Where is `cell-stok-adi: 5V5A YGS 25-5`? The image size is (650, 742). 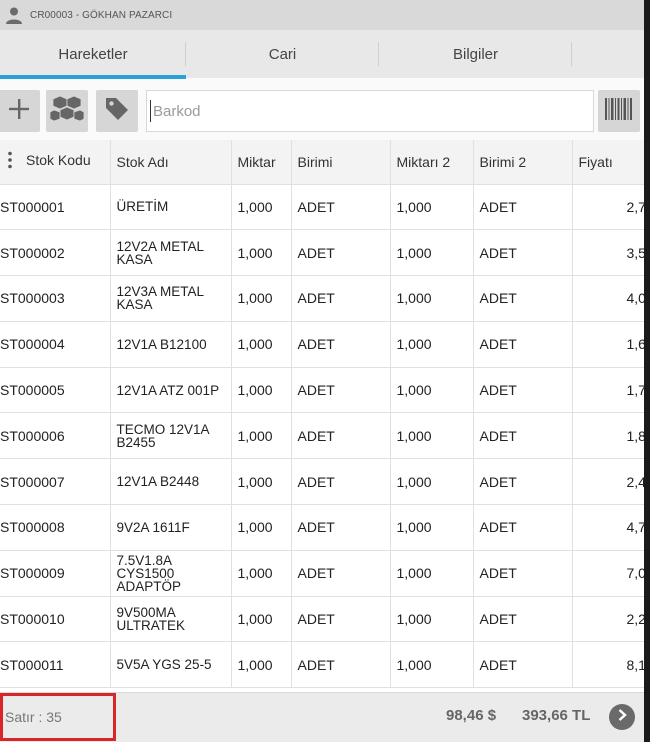 cell-stok-adi: 5V5A YGS 25-5 is located at coordinates (171, 665).